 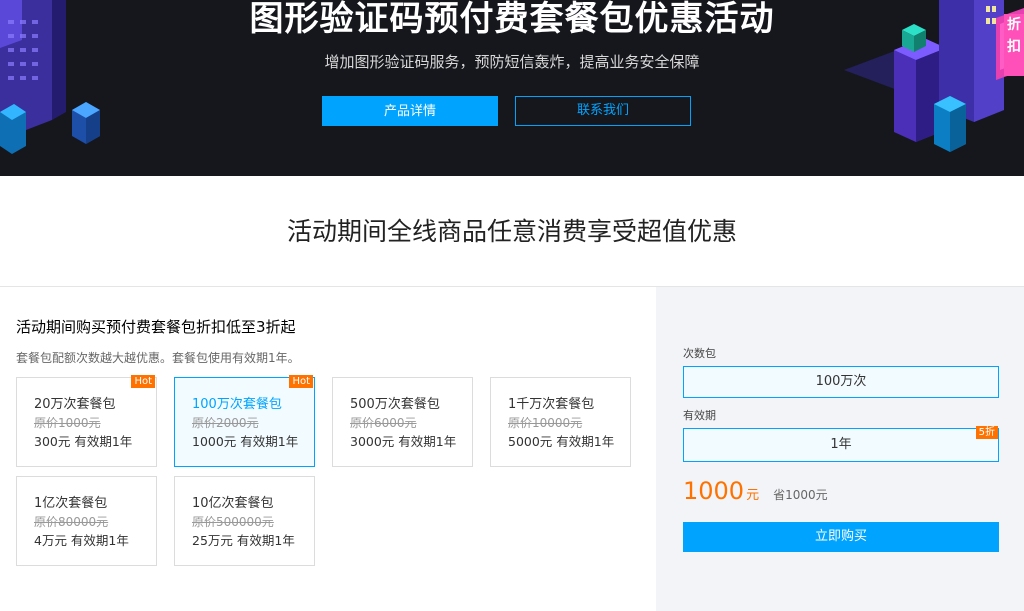 I want to click on hero-subtitle: 增加图形验证码服务，预防短信轰炸，提高业务安全保障, so click(x=512, y=62).